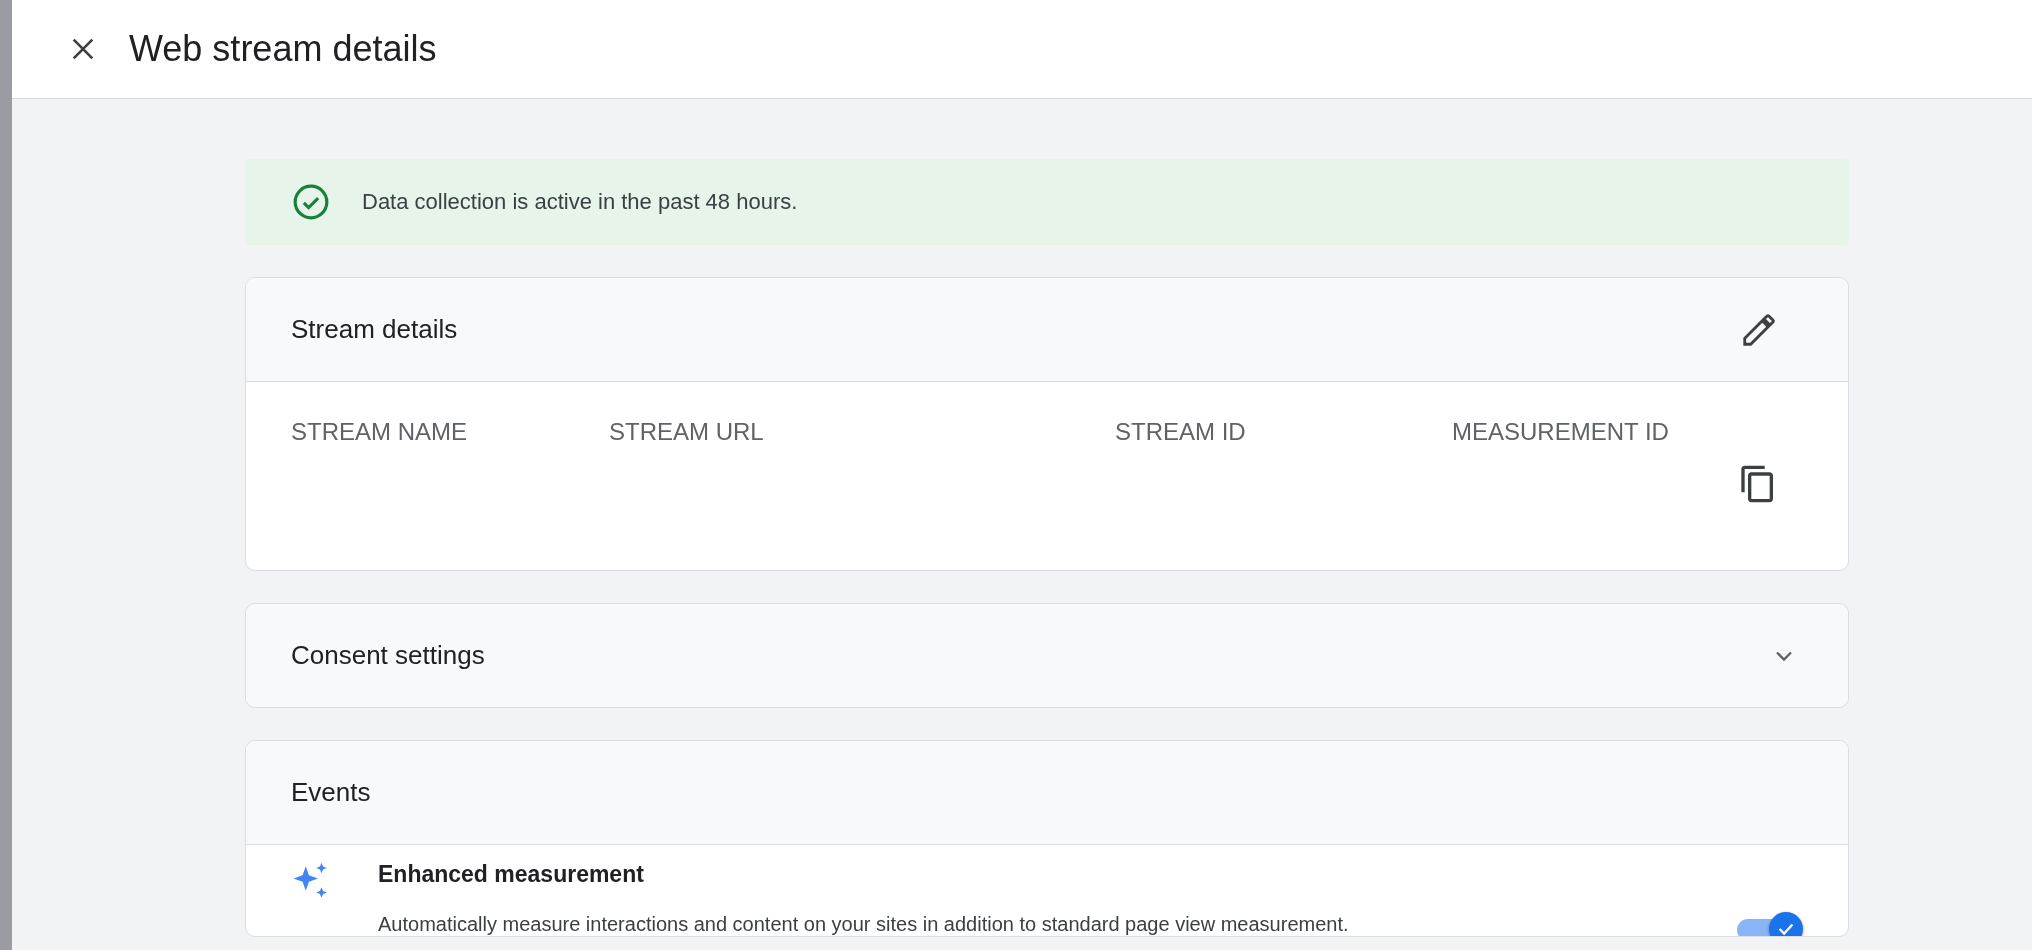 This screenshot has width=2032, height=950. What do you see at coordinates (1770, 924) in the screenshot?
I see `toggle-switch` at bounding box center [1770, 924].